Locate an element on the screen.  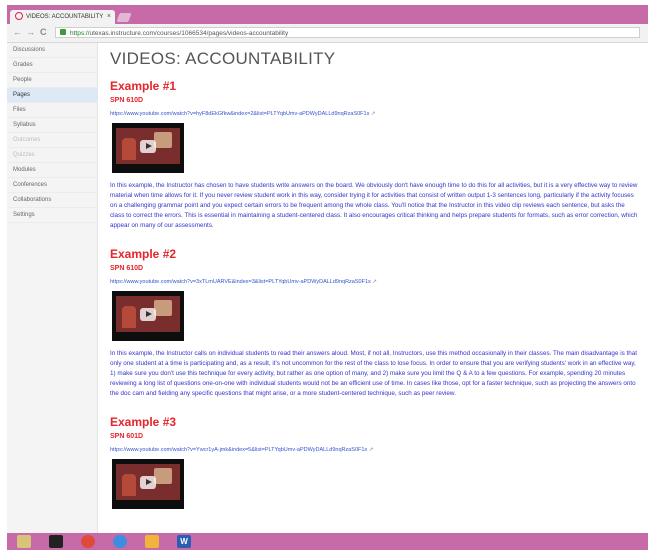
sidebar-item-files: Files is located at coordinates (52, 110).